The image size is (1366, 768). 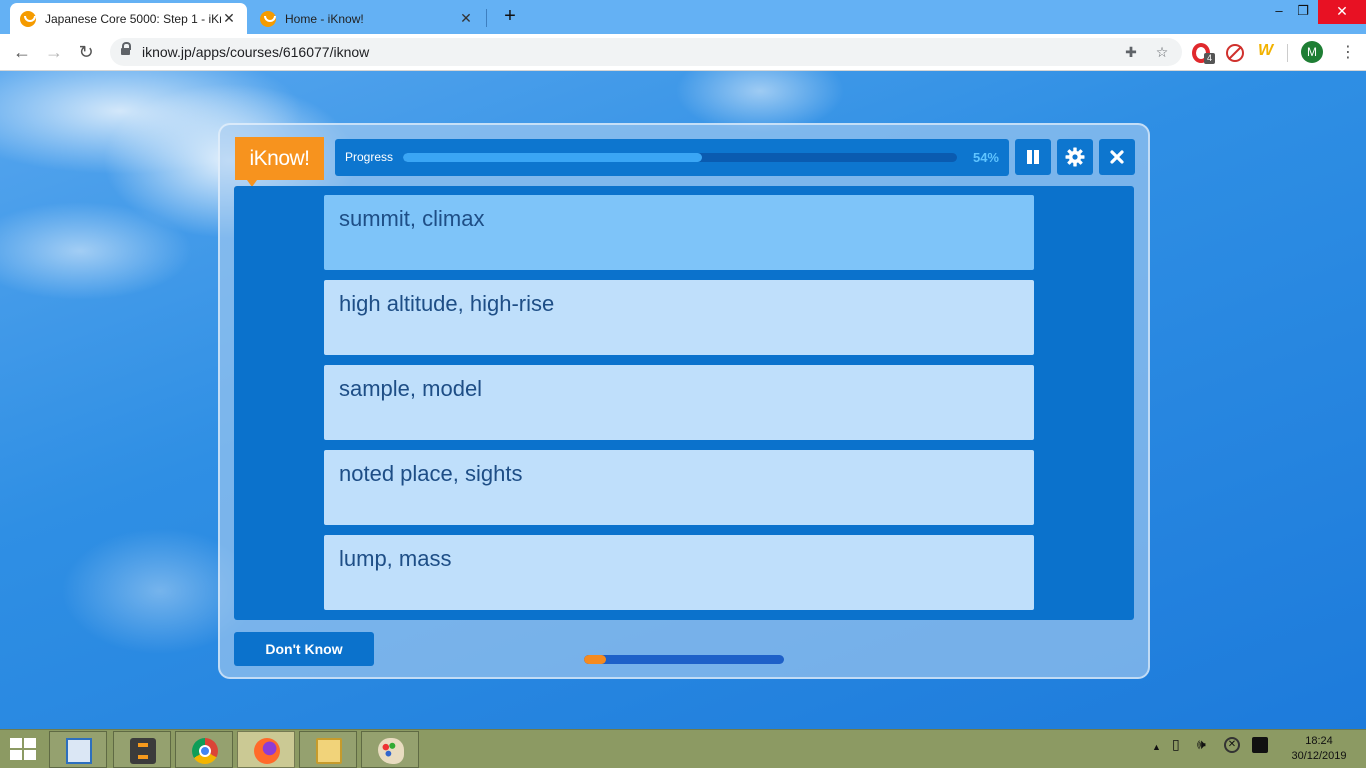 I want to click on answer-option: noted place, sights, so click(x=679, y=487).